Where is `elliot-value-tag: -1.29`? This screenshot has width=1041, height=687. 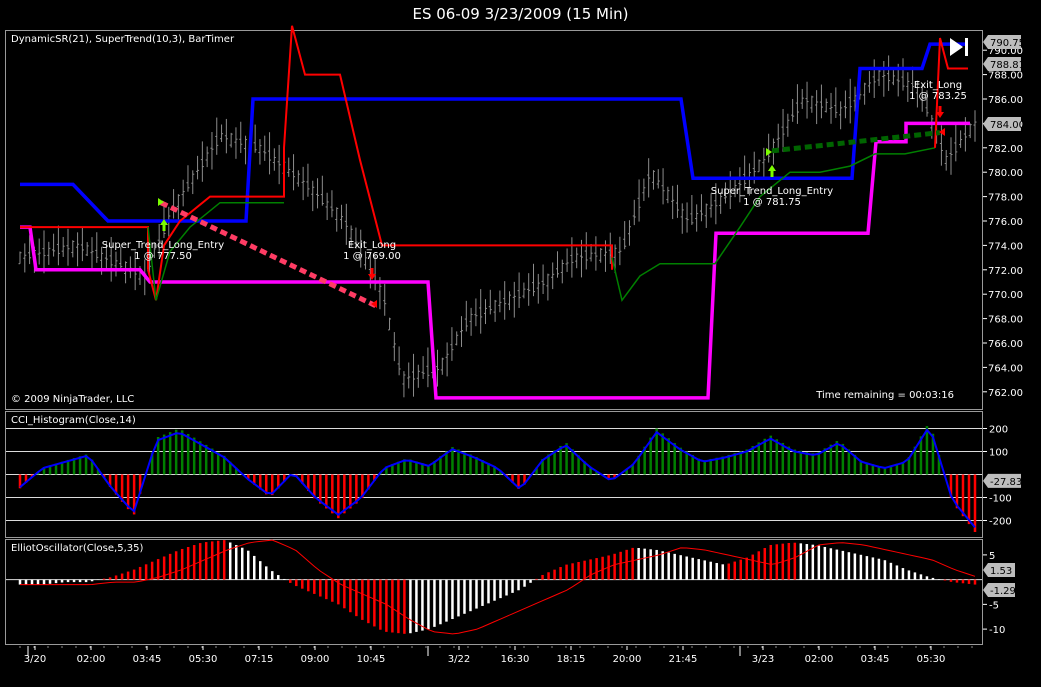 elliot-value-tag: -1.29 is located at coordinates (999, 590).